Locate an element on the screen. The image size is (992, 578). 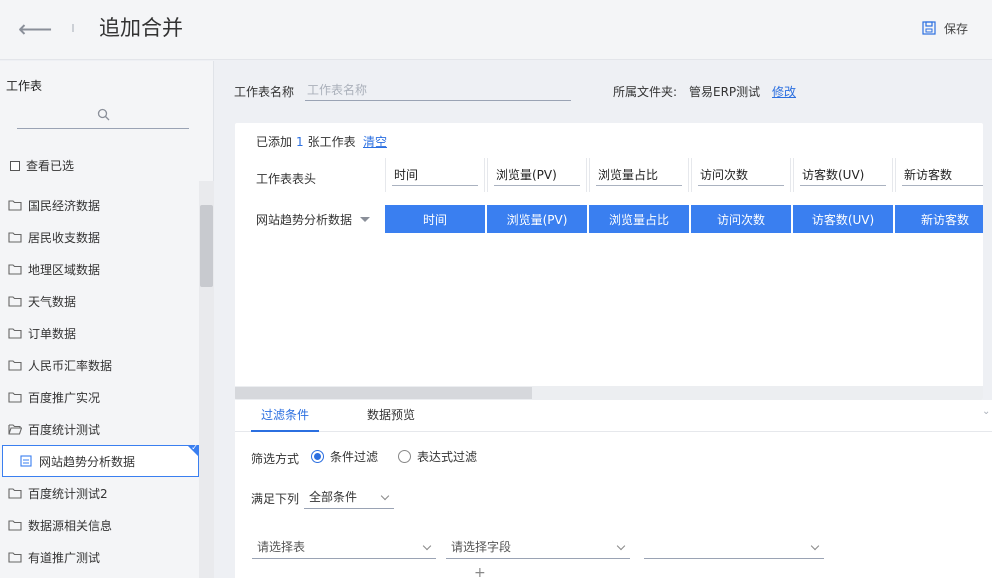
folder-open-icon is located at coordinates (15, 429).